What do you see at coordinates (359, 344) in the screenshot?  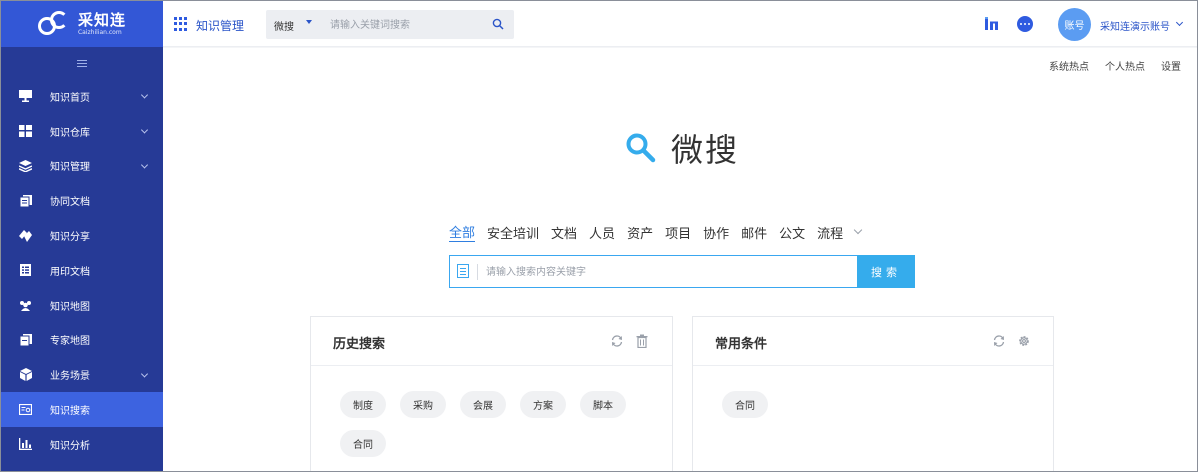 I see `panel-title: 历史搜索` at bounding box center [359, 344].